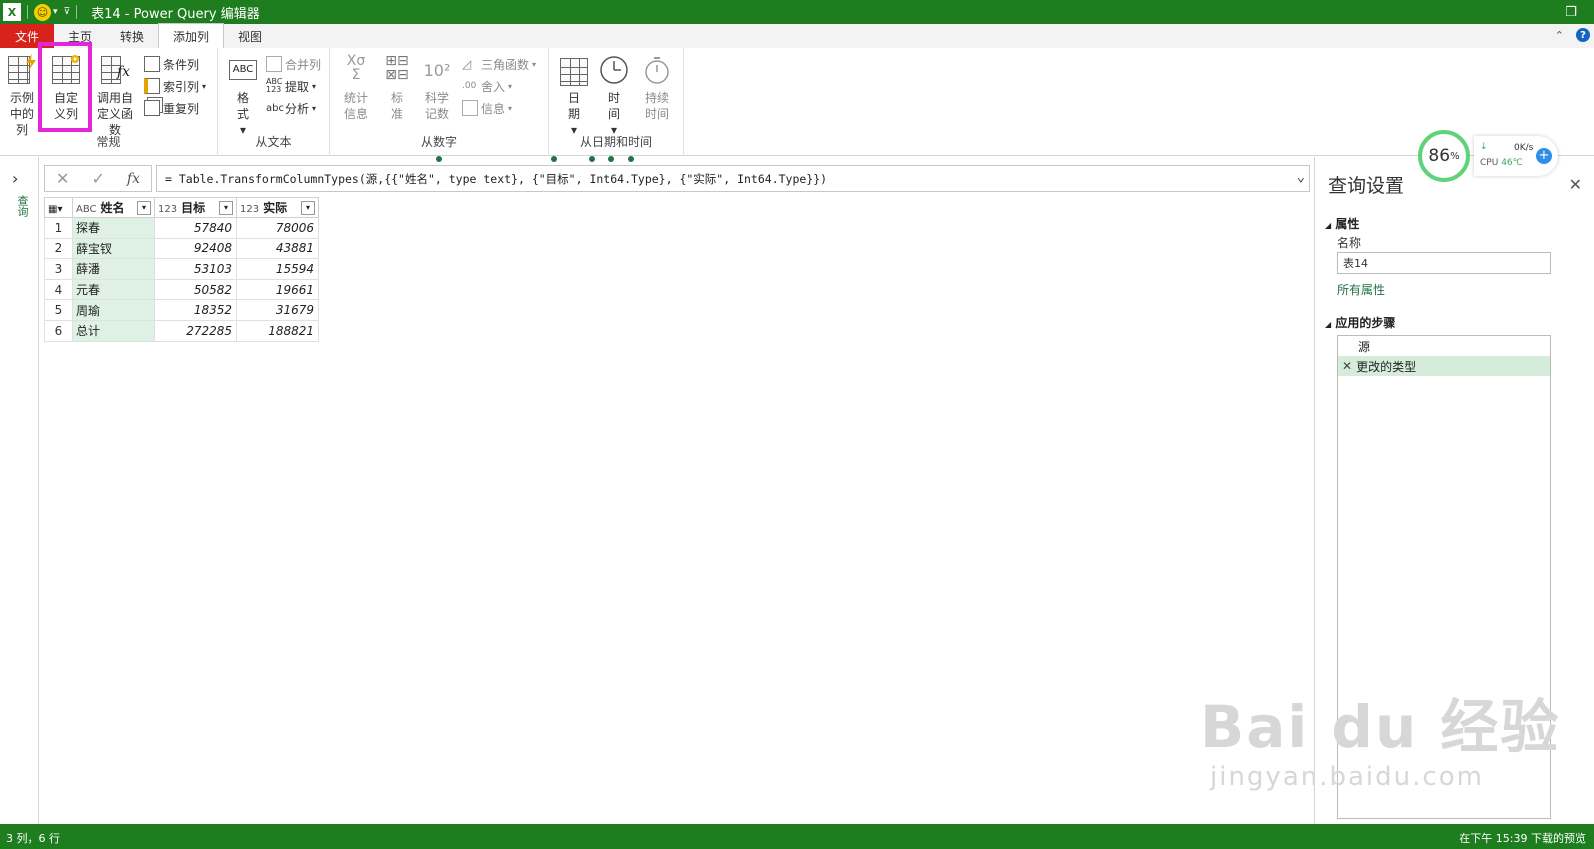  I want to click on cell-name: 薛宝钗, so click(113, 248).